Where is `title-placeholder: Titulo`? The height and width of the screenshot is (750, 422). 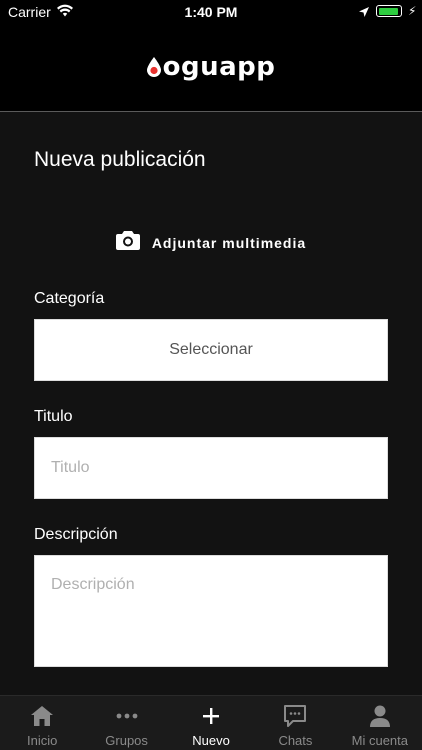 title-placeholder: Titulo is located at coordinates (70, 467).